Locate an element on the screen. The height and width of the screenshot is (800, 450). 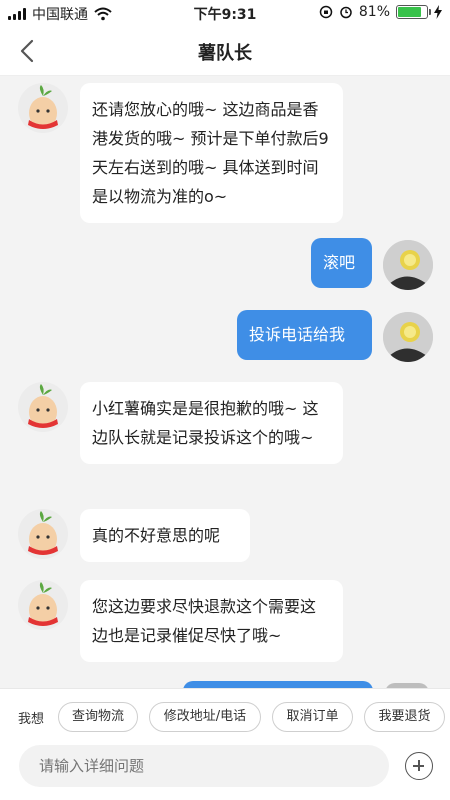
status-bar: 中国联通 下午9:31 81% is located at coordinates (225, 13).